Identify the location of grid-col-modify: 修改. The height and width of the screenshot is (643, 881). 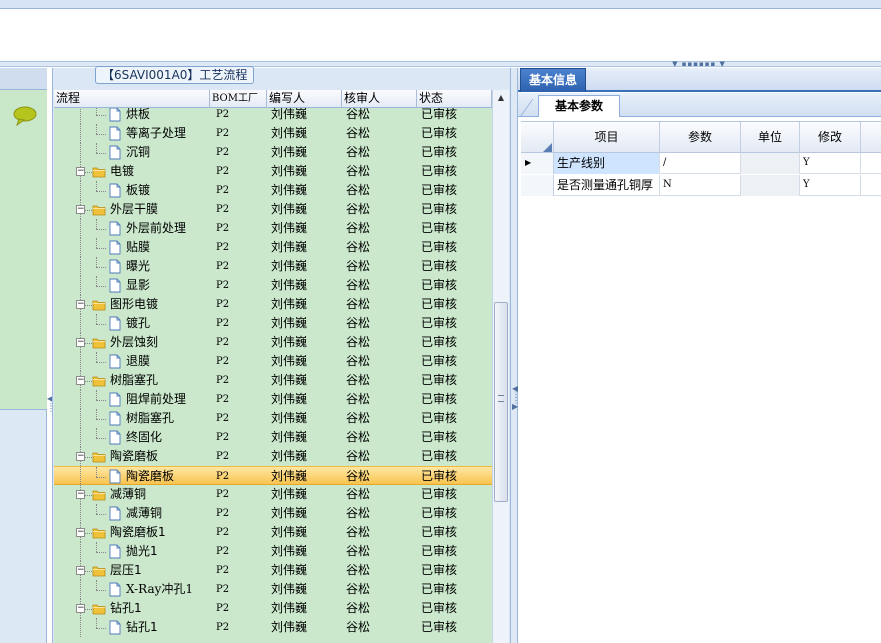
(830, 137).